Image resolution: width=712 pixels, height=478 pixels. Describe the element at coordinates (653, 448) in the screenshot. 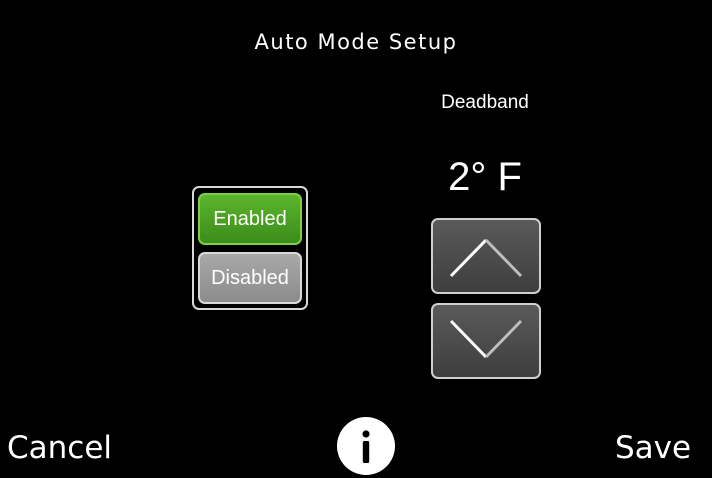

I see `save-button: Save` at that location.